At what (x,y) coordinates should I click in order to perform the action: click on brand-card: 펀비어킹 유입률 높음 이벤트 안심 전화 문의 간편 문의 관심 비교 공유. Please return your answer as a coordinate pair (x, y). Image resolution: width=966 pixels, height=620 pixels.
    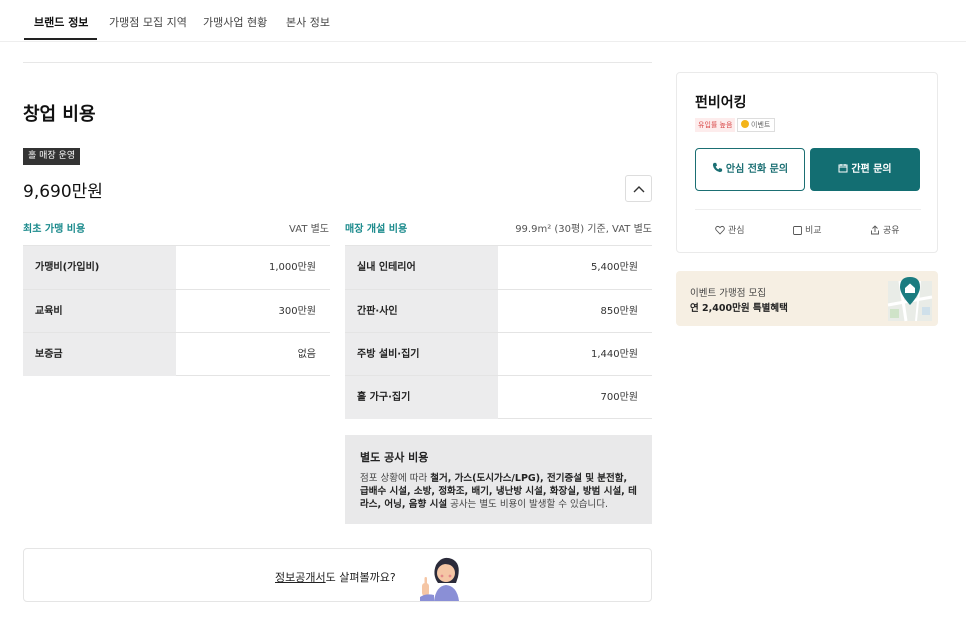
    Looking at the image, I should click on (807, 162).